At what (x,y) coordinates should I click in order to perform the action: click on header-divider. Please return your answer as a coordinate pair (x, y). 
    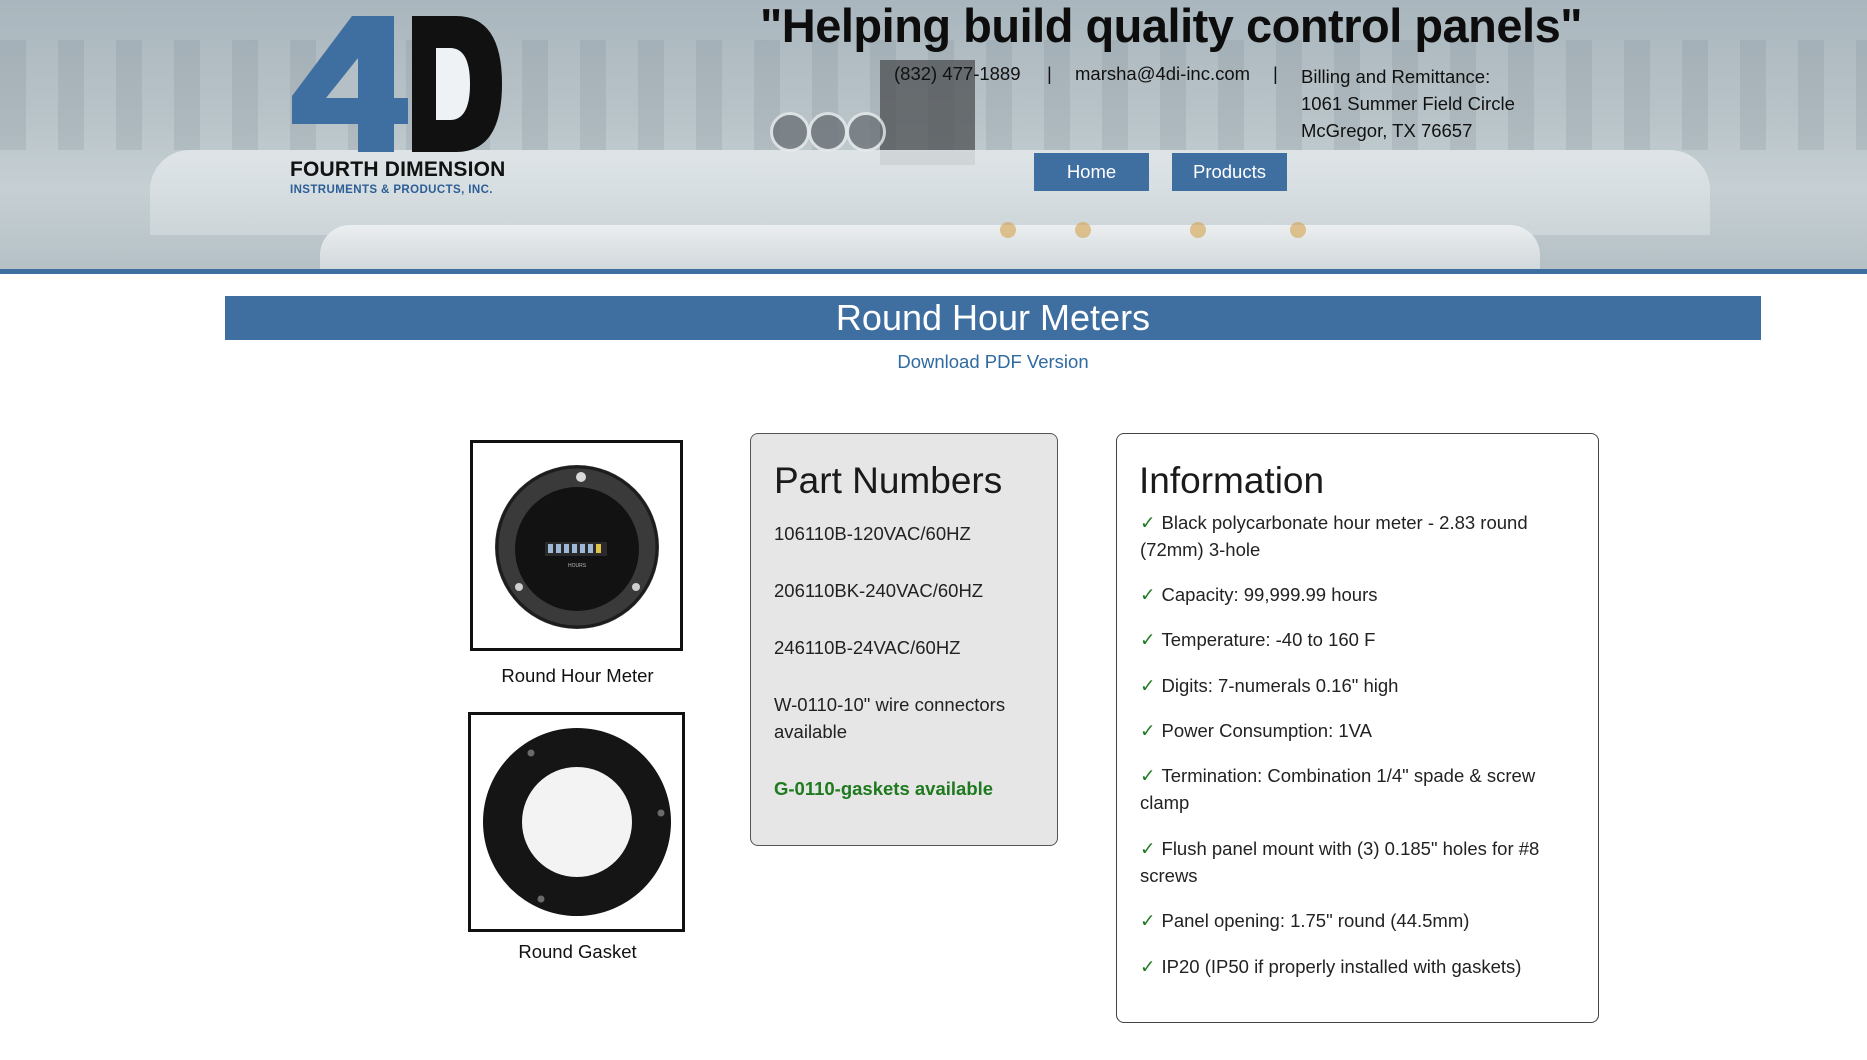
    Looking at the image, I should click on (933, 271).